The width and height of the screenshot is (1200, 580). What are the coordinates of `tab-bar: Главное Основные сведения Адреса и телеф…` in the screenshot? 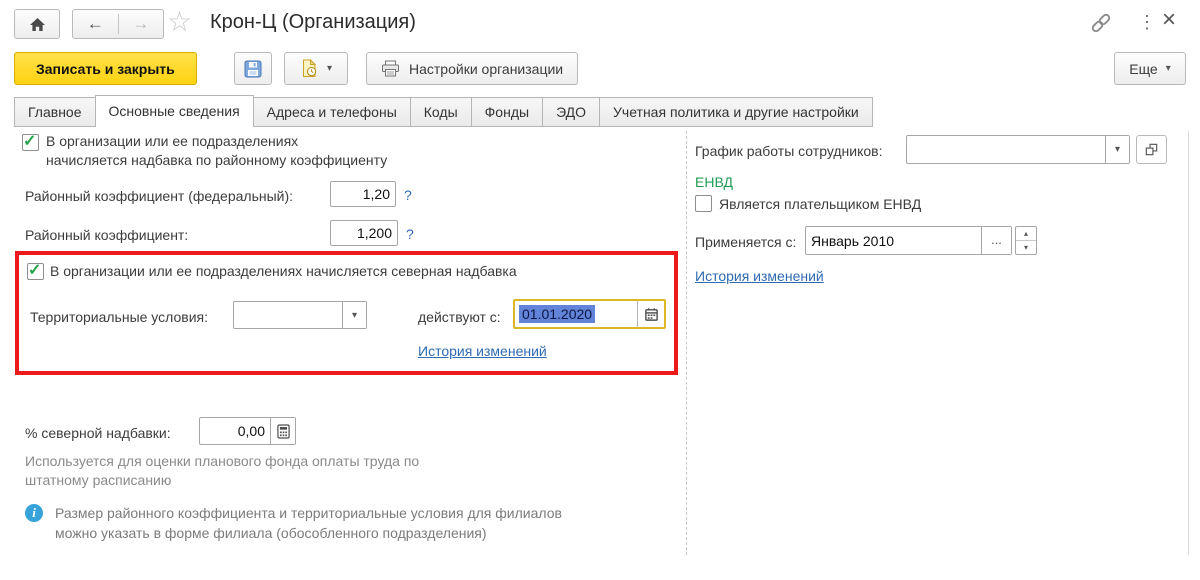 It's located at (443, 111).